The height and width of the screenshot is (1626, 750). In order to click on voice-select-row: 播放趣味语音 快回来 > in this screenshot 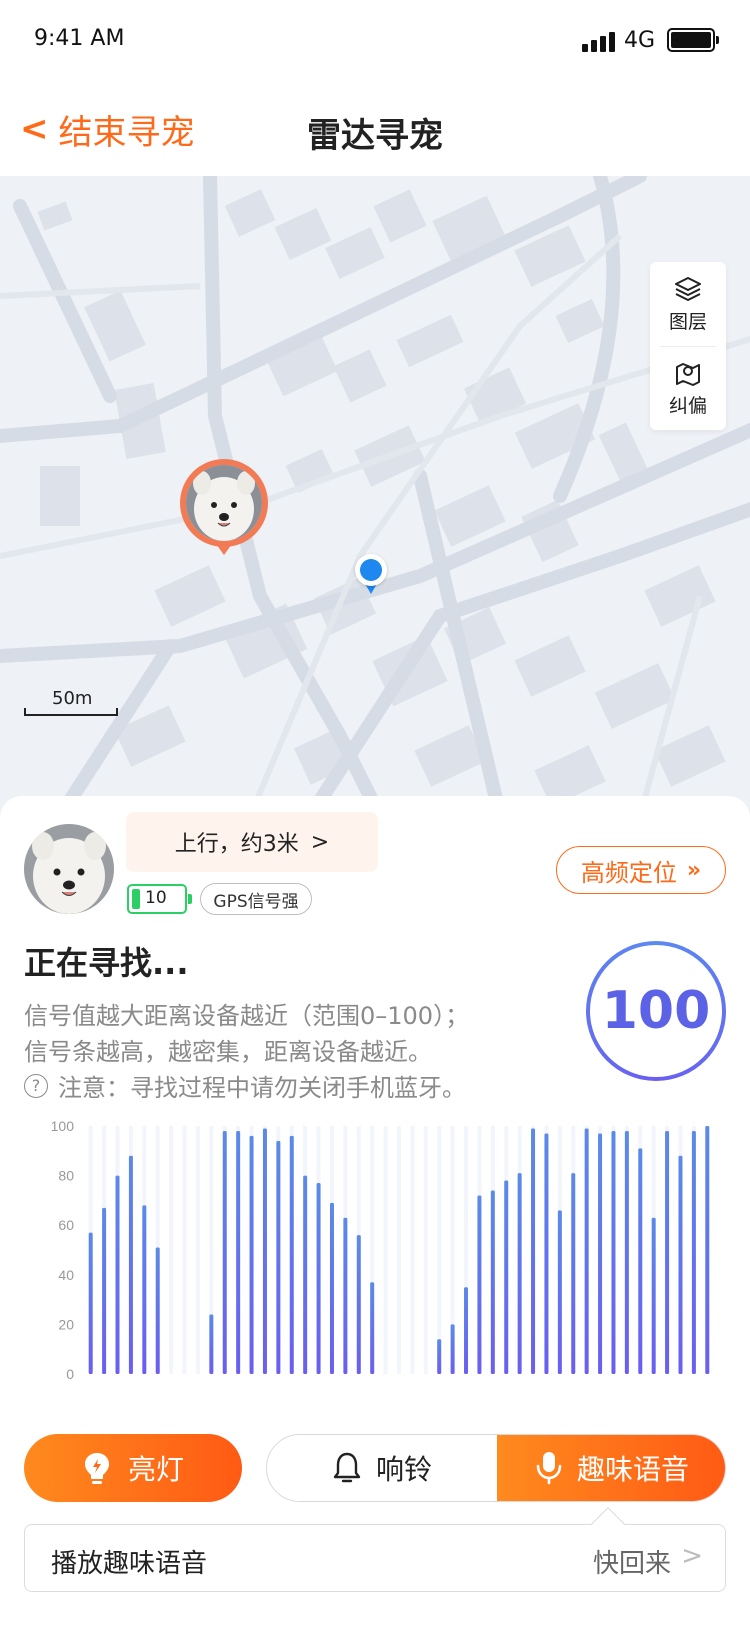, I will do `click(375, 1558)`.